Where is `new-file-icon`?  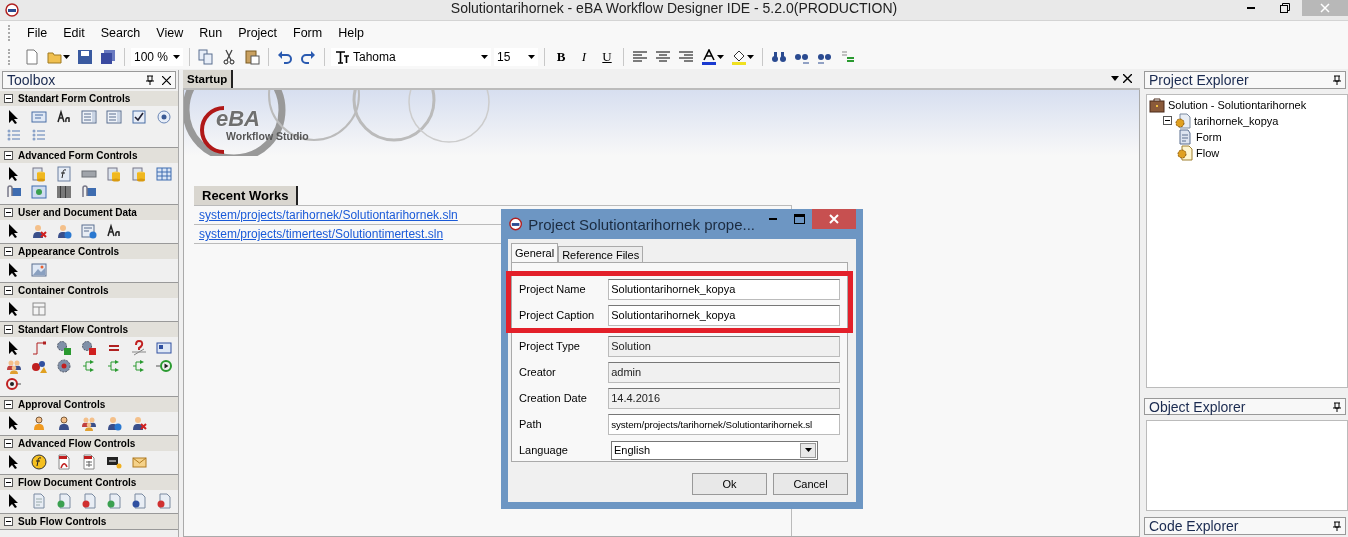
new-file-icon is located at coordinates (32, 57).